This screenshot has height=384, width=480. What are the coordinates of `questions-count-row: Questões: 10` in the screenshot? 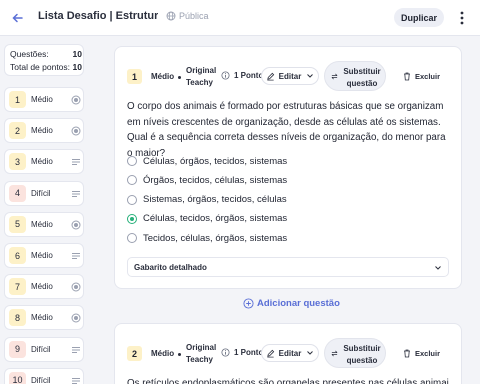 It's located at (46, 54).